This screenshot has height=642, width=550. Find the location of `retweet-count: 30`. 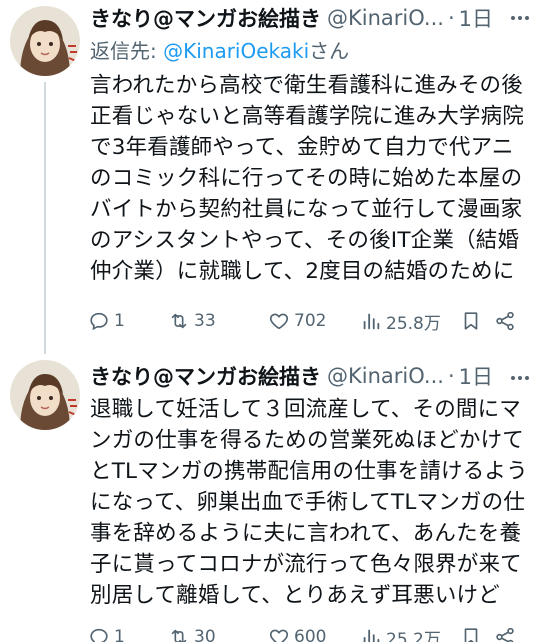

retweet-count: 30 is located at coordinates (205, 634).